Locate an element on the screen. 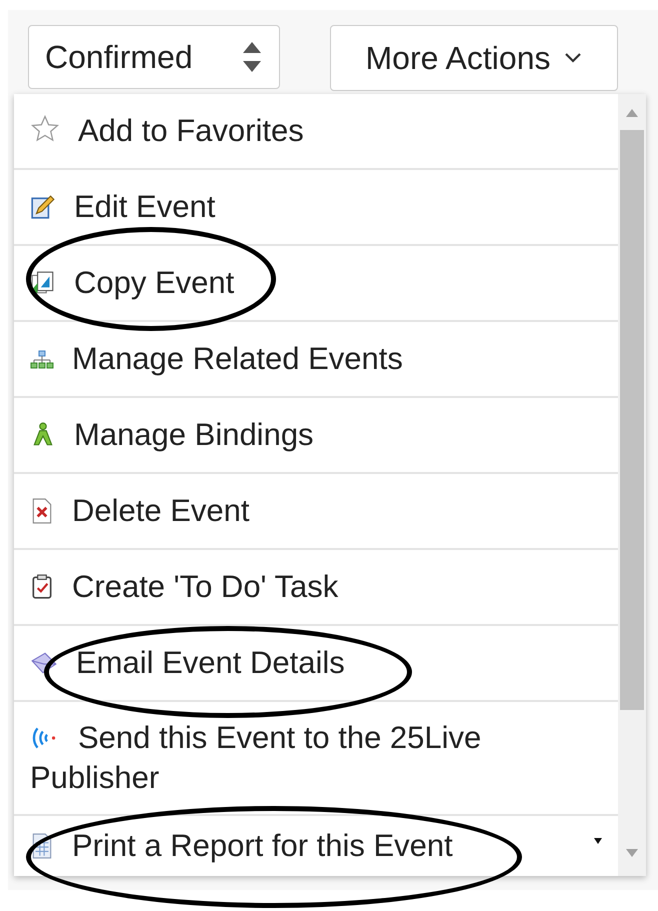 This screenshot has height=911, width=658. menu-item: Send this Event to the 25Live Publisher is located at coordinates (318, 758).